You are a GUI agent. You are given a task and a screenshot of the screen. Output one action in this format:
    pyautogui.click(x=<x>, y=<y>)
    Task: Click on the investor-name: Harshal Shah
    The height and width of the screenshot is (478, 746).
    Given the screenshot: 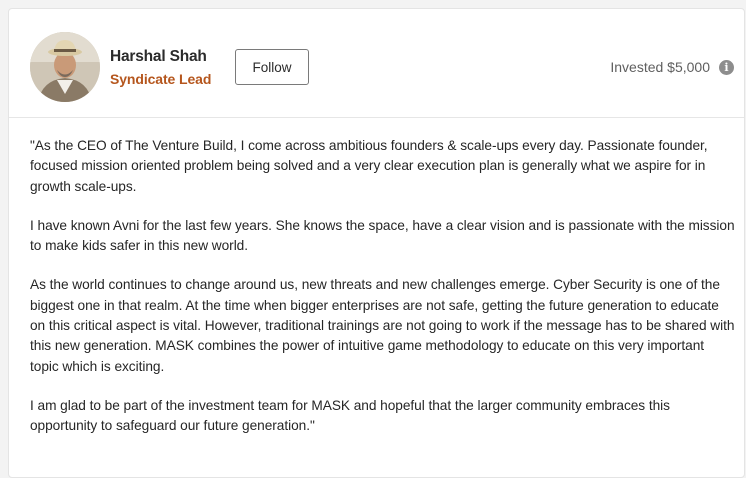 What is the action you would take?
    pyautogui.click(x=158, y=56)
    